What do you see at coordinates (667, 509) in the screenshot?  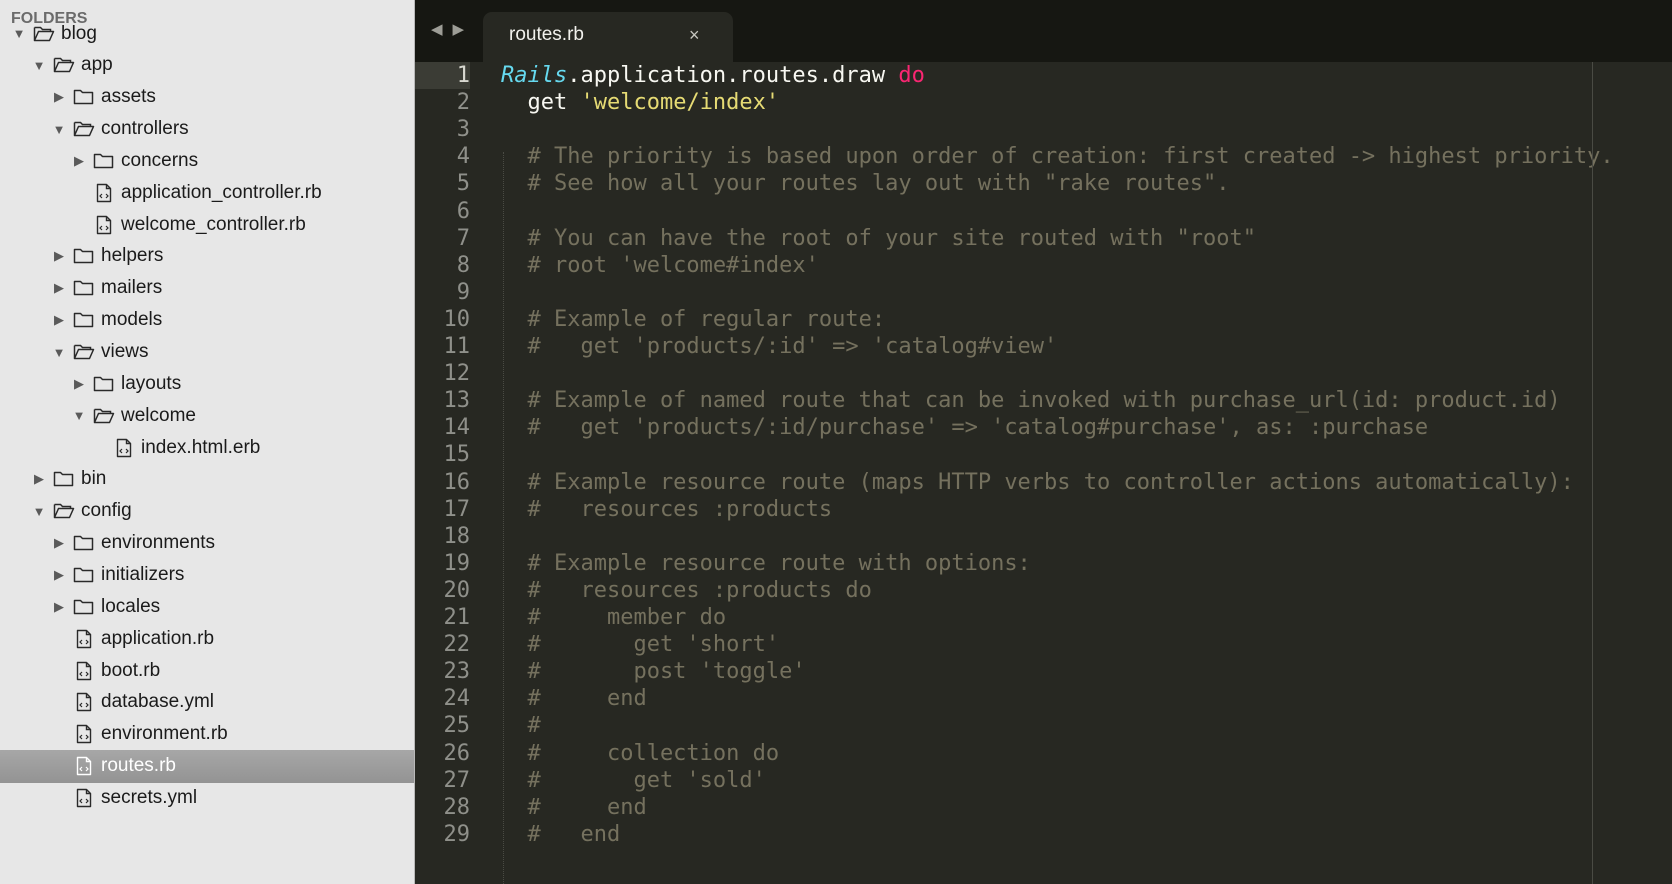 I see `code-token-comment: # resources :products` at bounding box center [667, 509].